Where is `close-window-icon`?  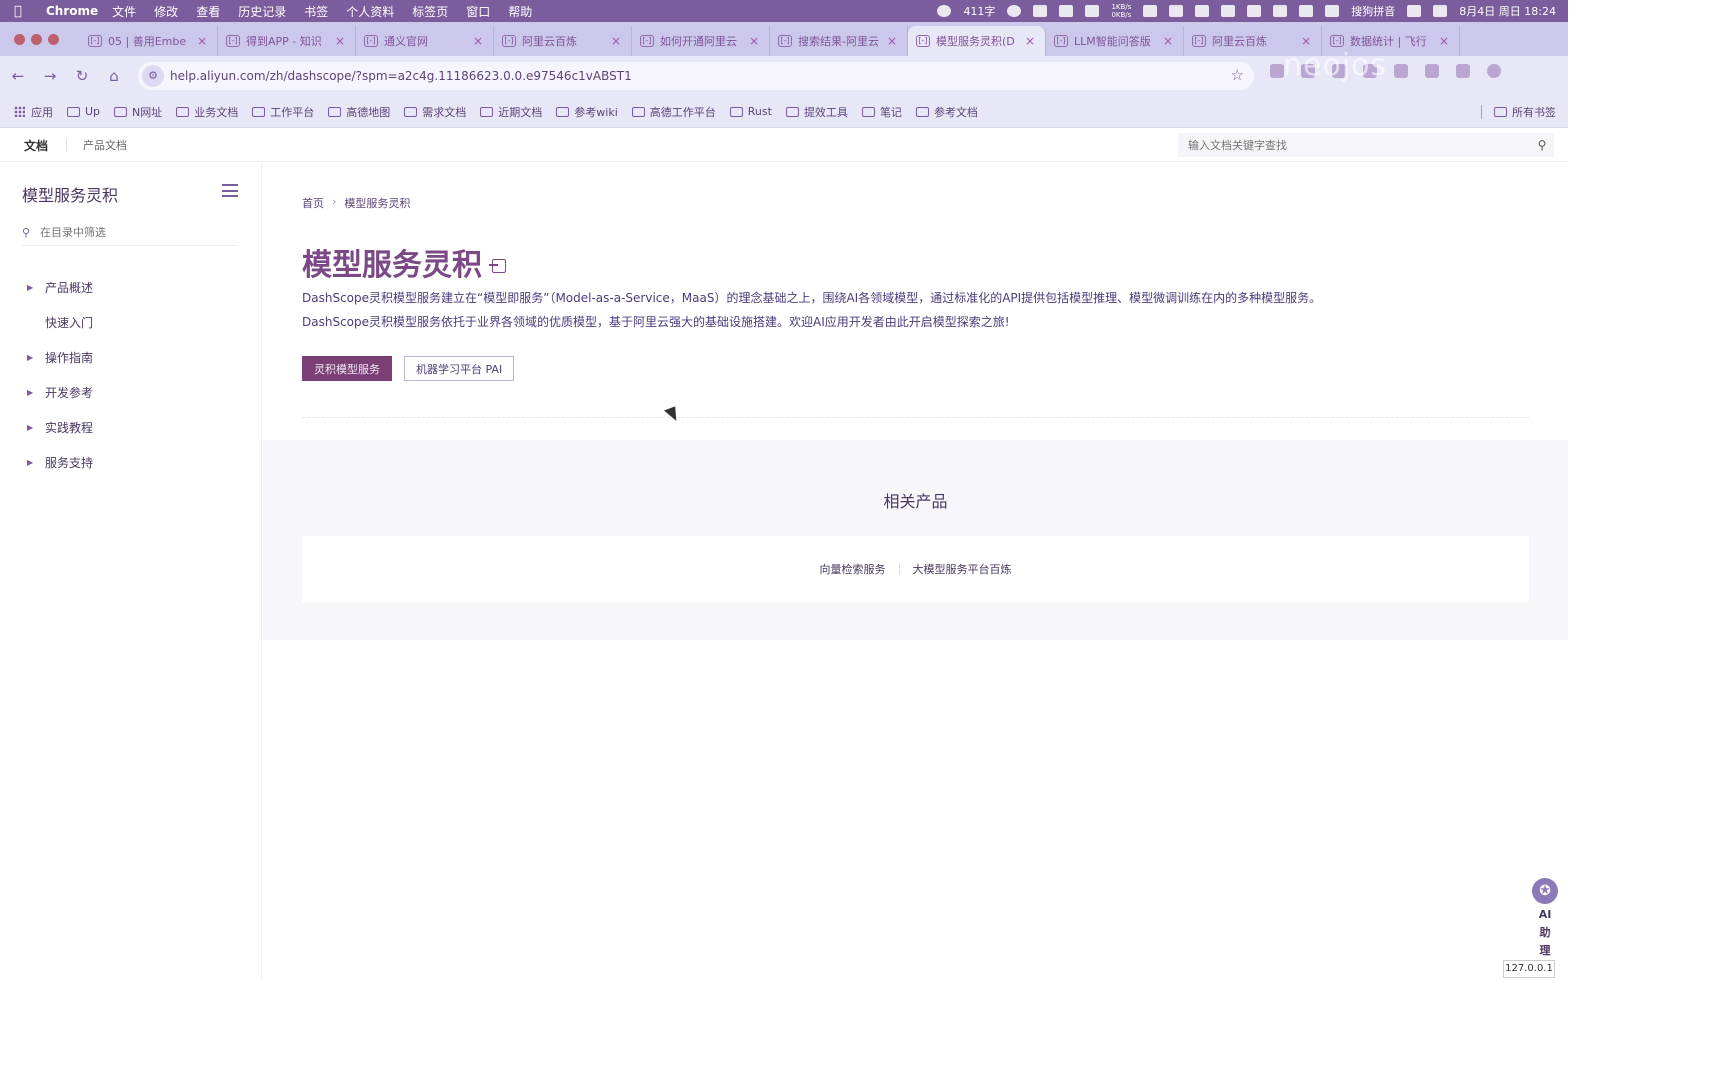
close-window-icon is located at coordinates (19, 39).